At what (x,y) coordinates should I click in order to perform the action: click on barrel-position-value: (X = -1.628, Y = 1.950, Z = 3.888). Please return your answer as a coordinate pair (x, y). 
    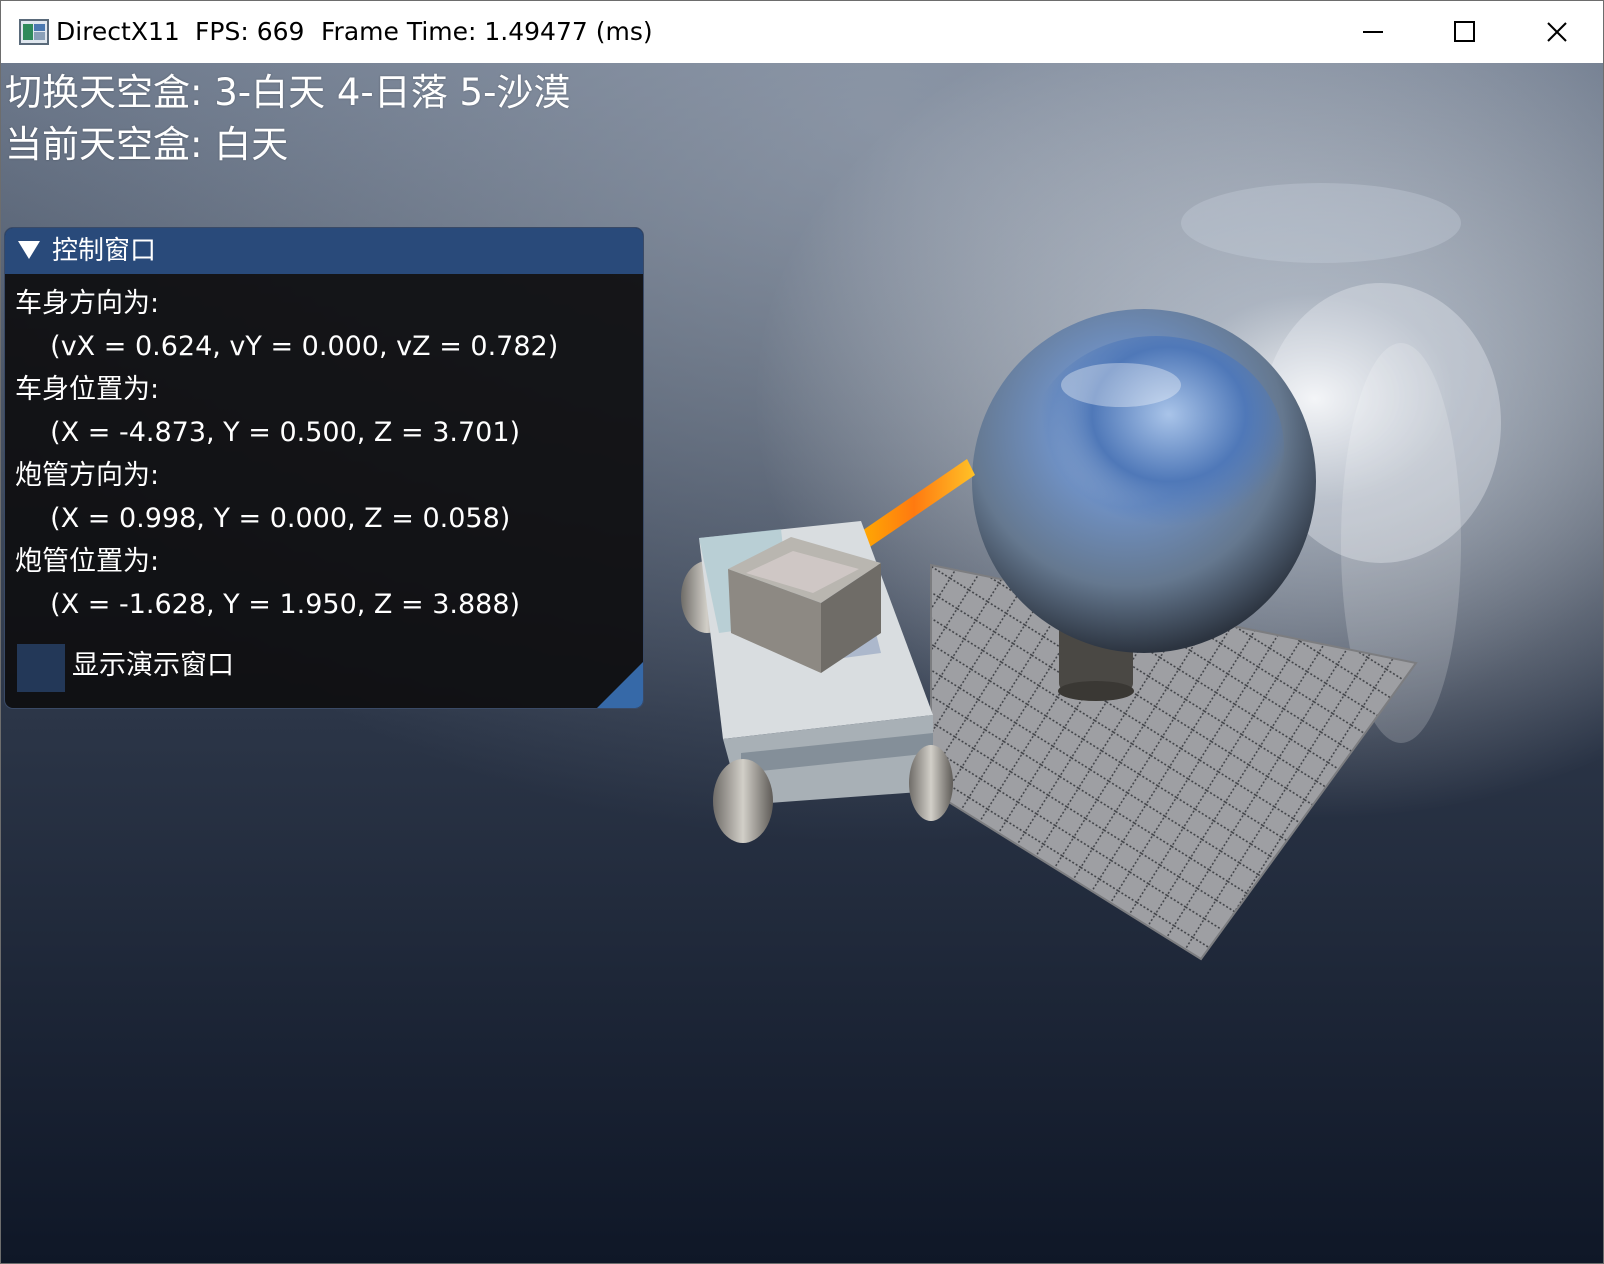
    Looking at the image, I should click on (277, 604).